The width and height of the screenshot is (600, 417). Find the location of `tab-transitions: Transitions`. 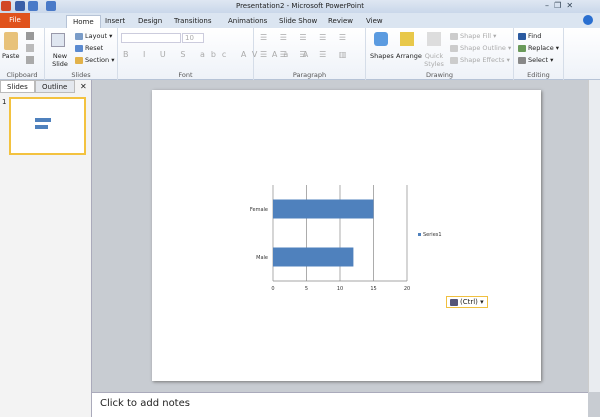

tab-transitions: Transitions is located at coordinates (193, 21).